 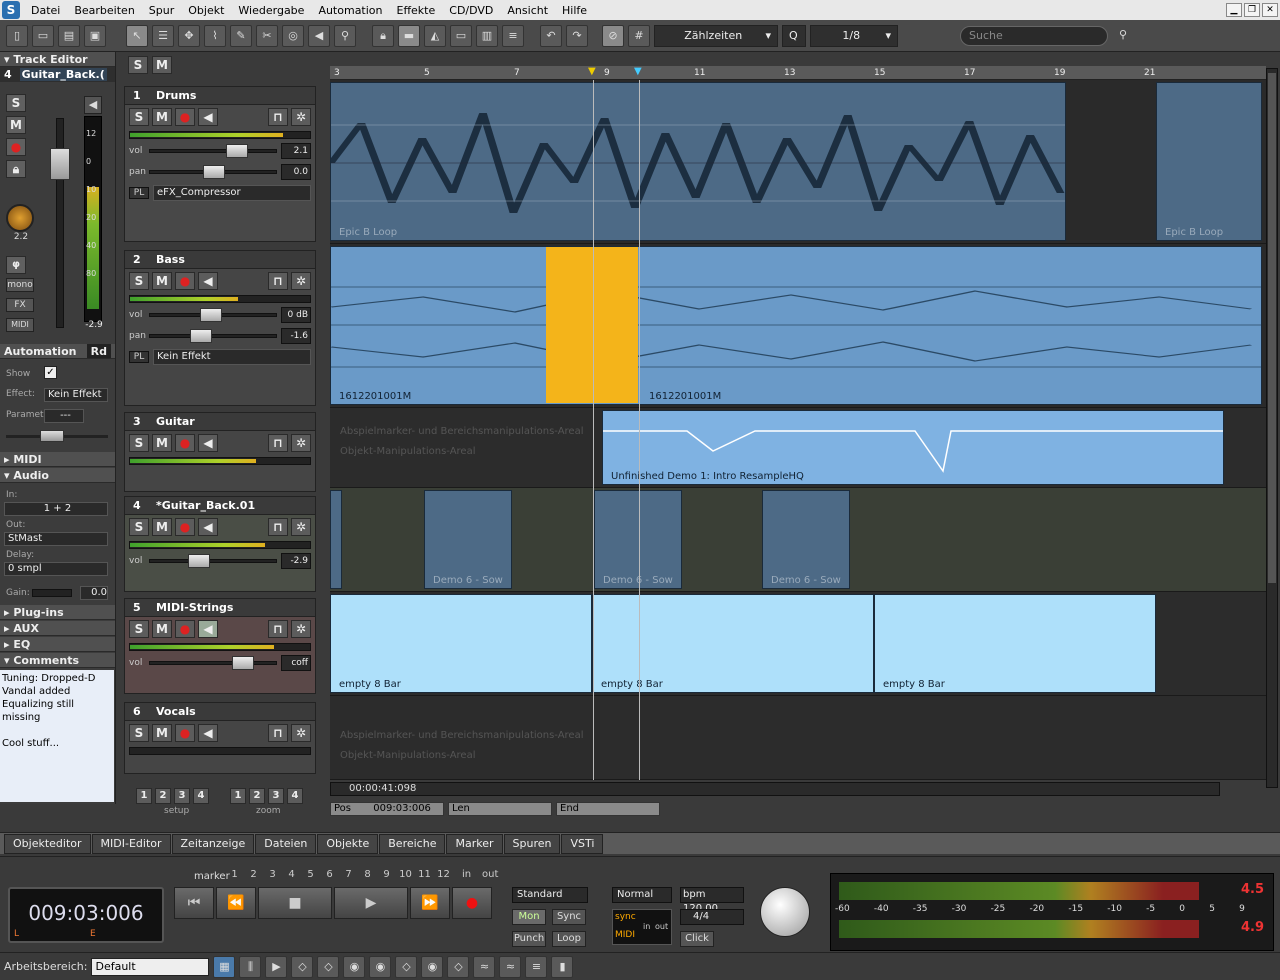 What do you see at coordinates (550, 895) in the screenshot?
I see `playback-mode-select: Standard` at bounding box center [550, 895].